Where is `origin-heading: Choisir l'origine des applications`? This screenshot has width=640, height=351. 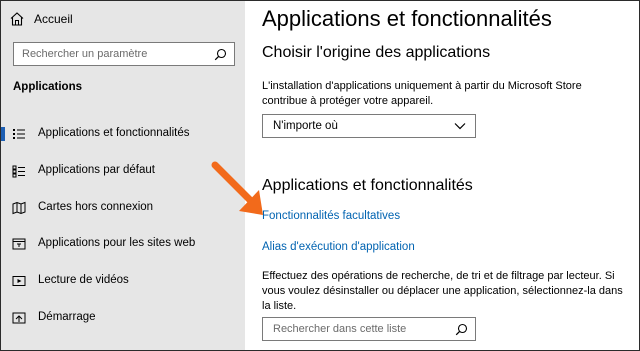 origin-heading: Choisir l'origine des applications is located at coordinates (376, 52).